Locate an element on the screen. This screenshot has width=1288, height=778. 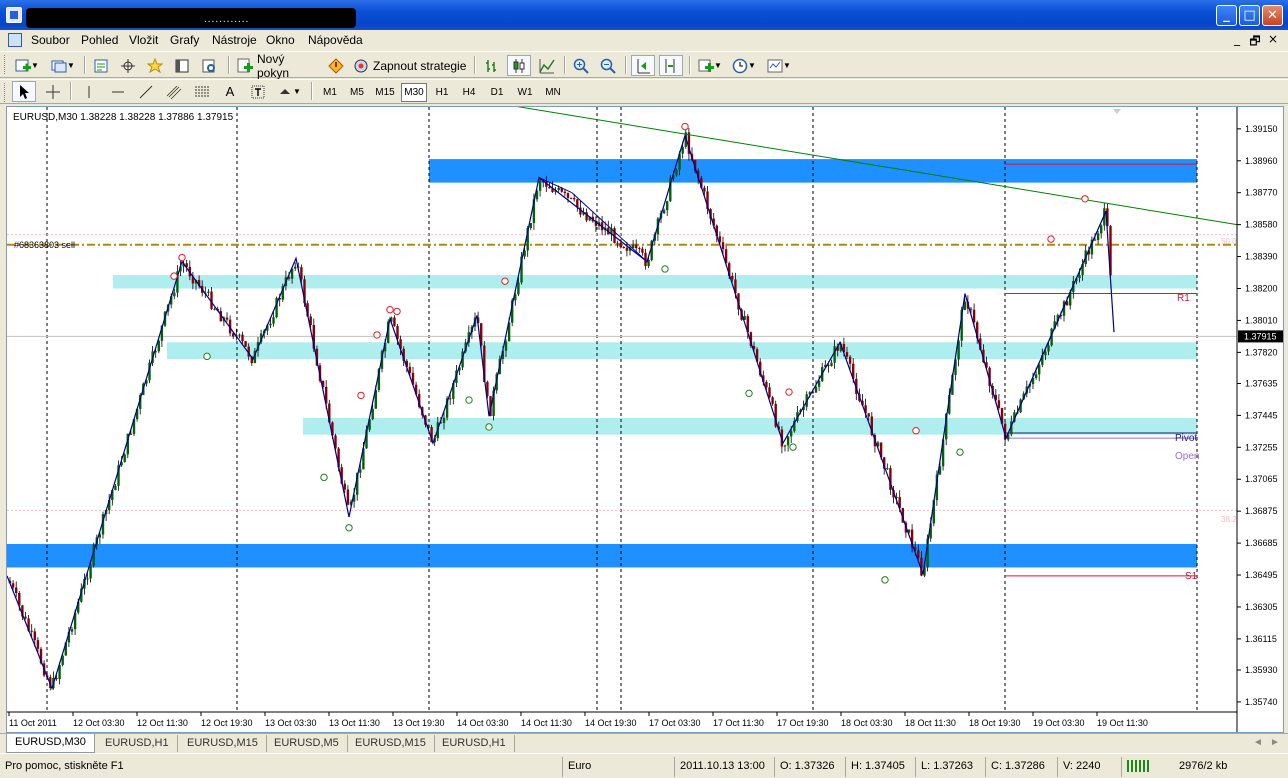
profiles-button: ▼ is located at coordinates (63, 65).